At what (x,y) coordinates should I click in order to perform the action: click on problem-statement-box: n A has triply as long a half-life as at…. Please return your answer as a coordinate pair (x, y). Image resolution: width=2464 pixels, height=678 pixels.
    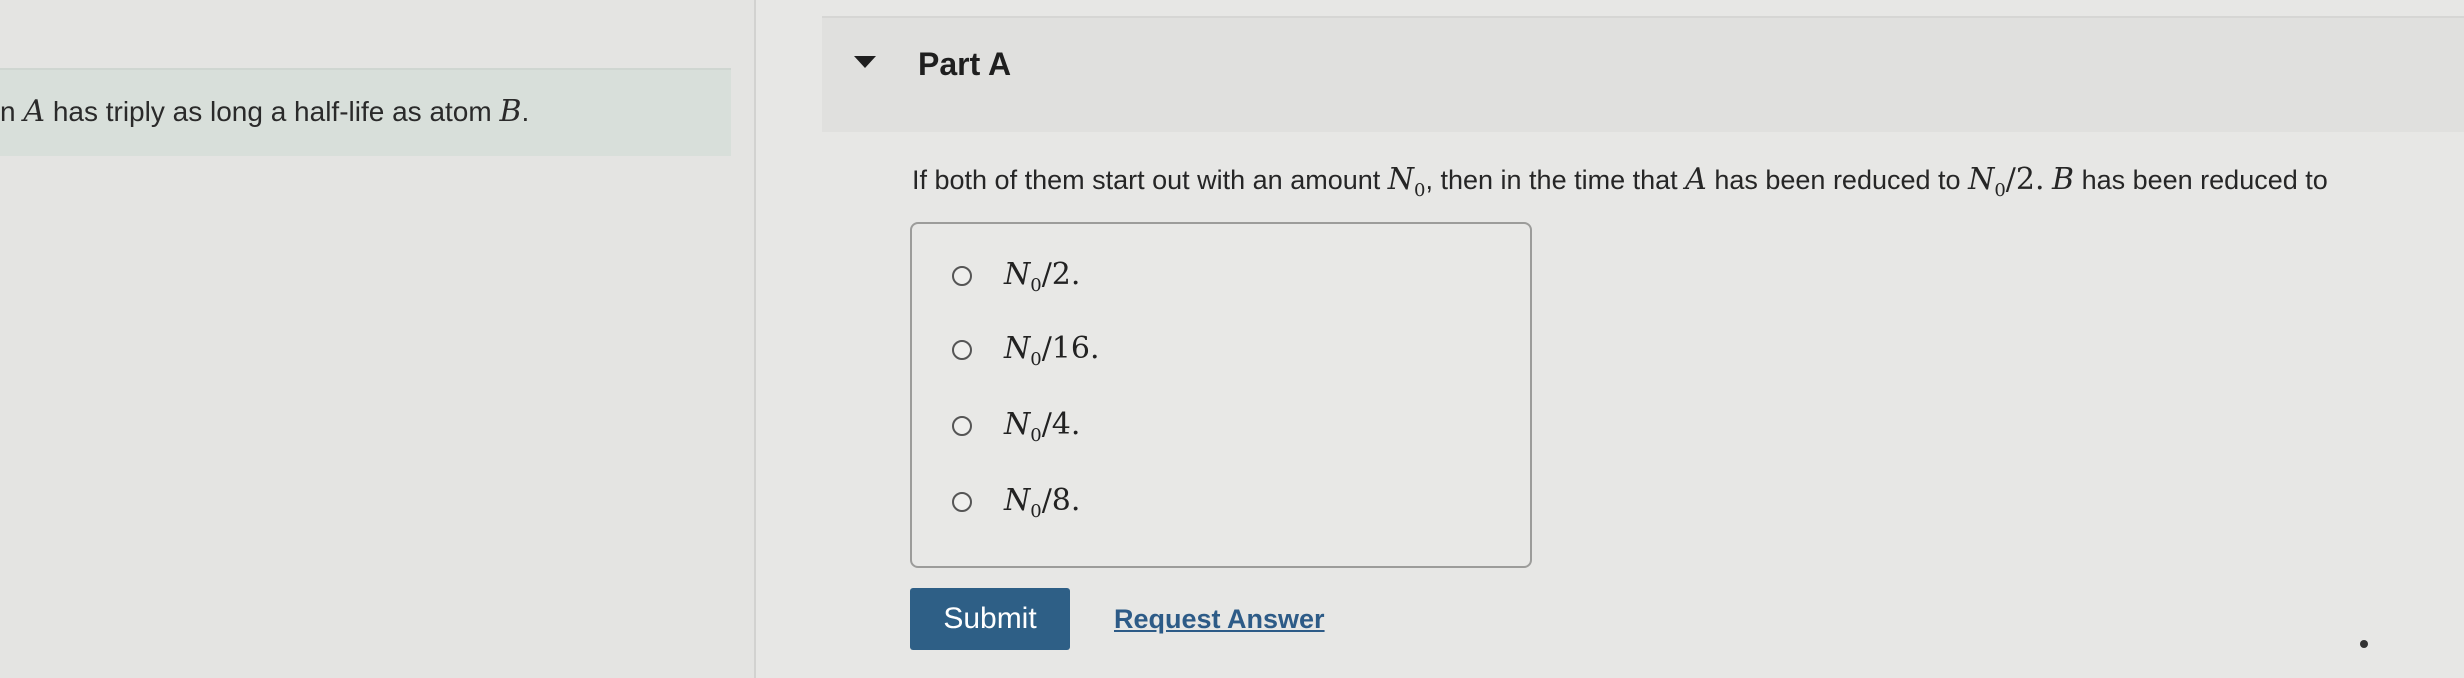
    Looking at the image, I should click on (365, 112).